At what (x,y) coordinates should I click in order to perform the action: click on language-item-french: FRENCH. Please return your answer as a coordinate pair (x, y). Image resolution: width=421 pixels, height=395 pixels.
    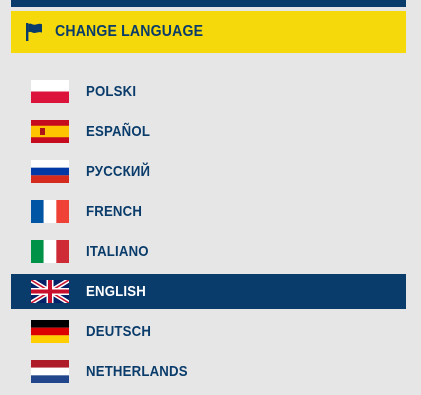
    Looking at the image, I should click on (208, 211).